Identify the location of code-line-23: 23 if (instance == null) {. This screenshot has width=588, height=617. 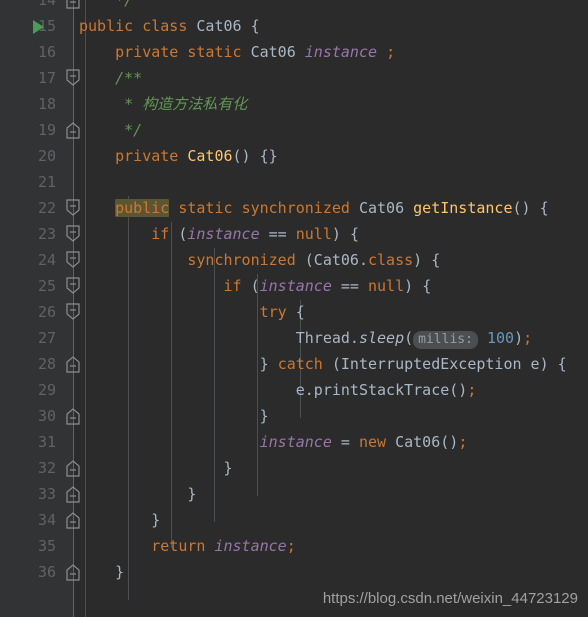
(294, 234).